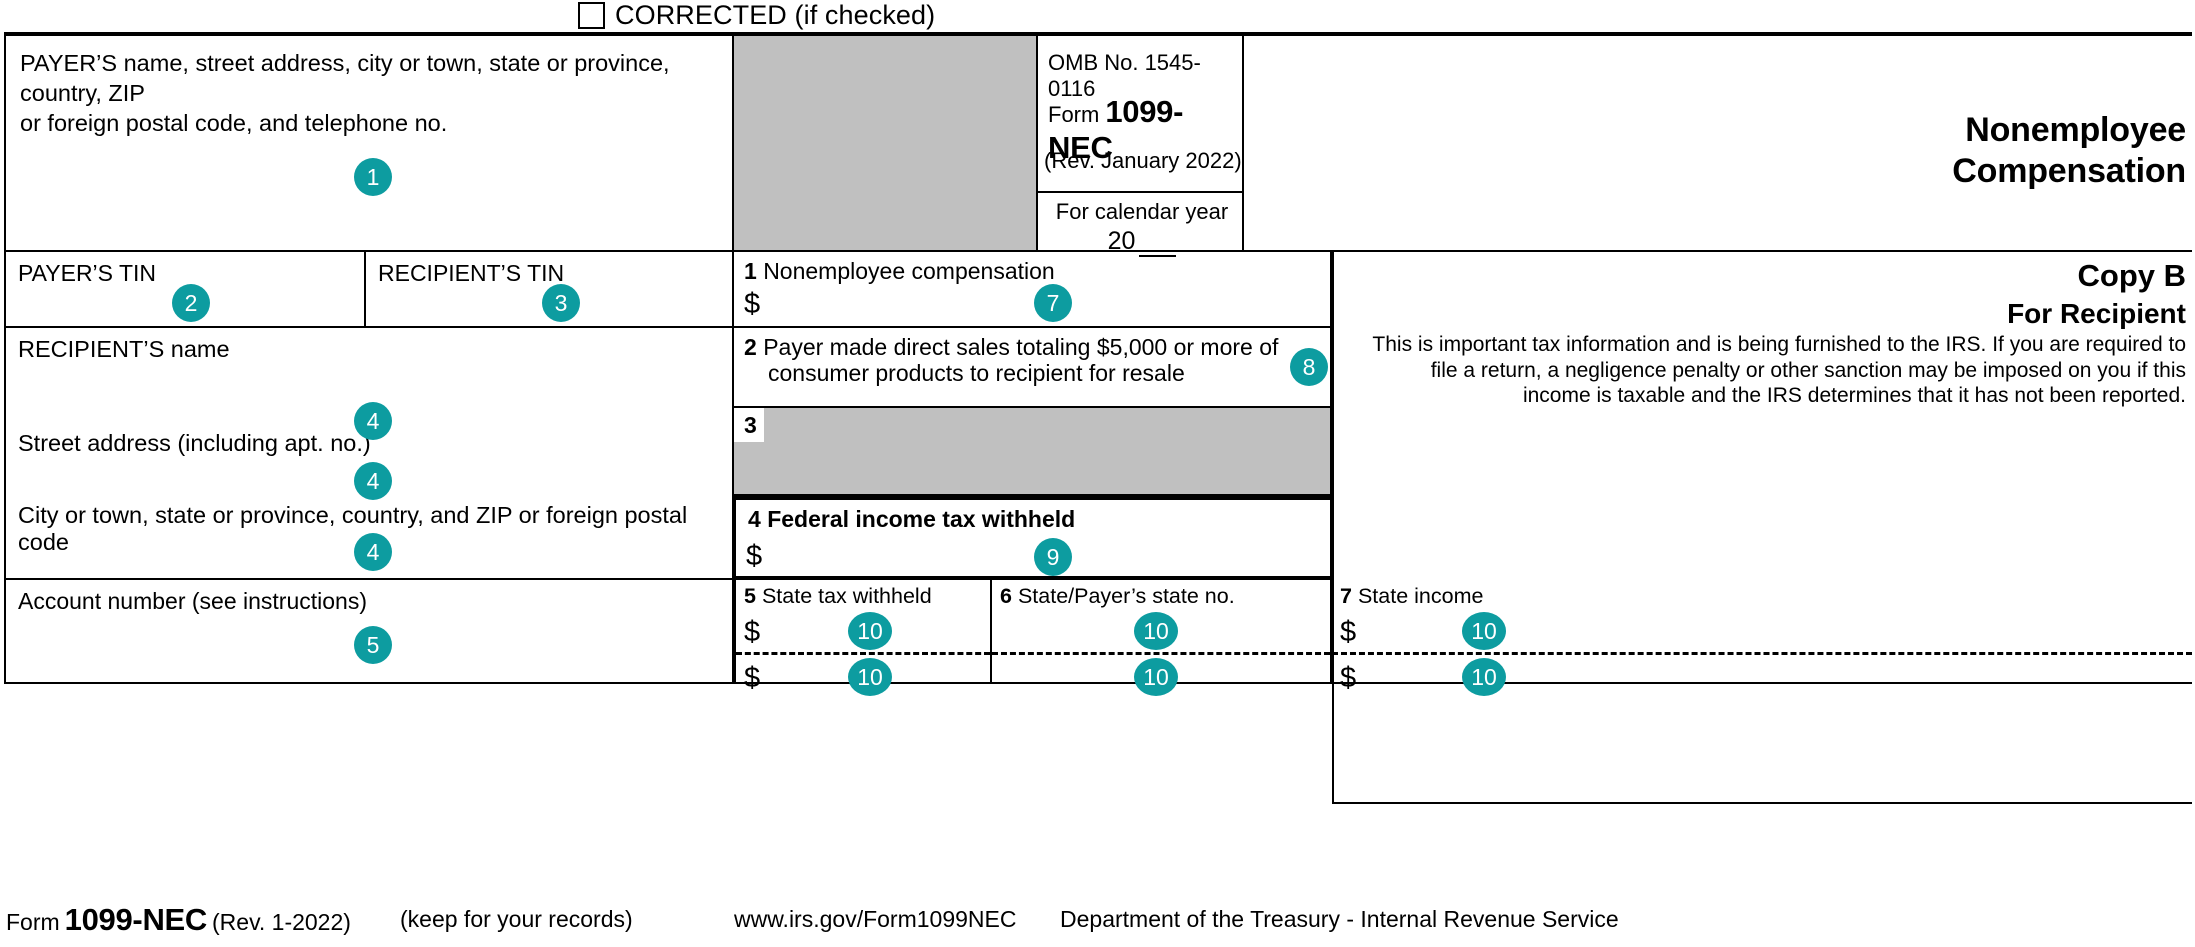  Describe the element at coordinates (1097, 16) in the screenshot. I see `corrected-row: CORRECTED (if checked)` at that location.